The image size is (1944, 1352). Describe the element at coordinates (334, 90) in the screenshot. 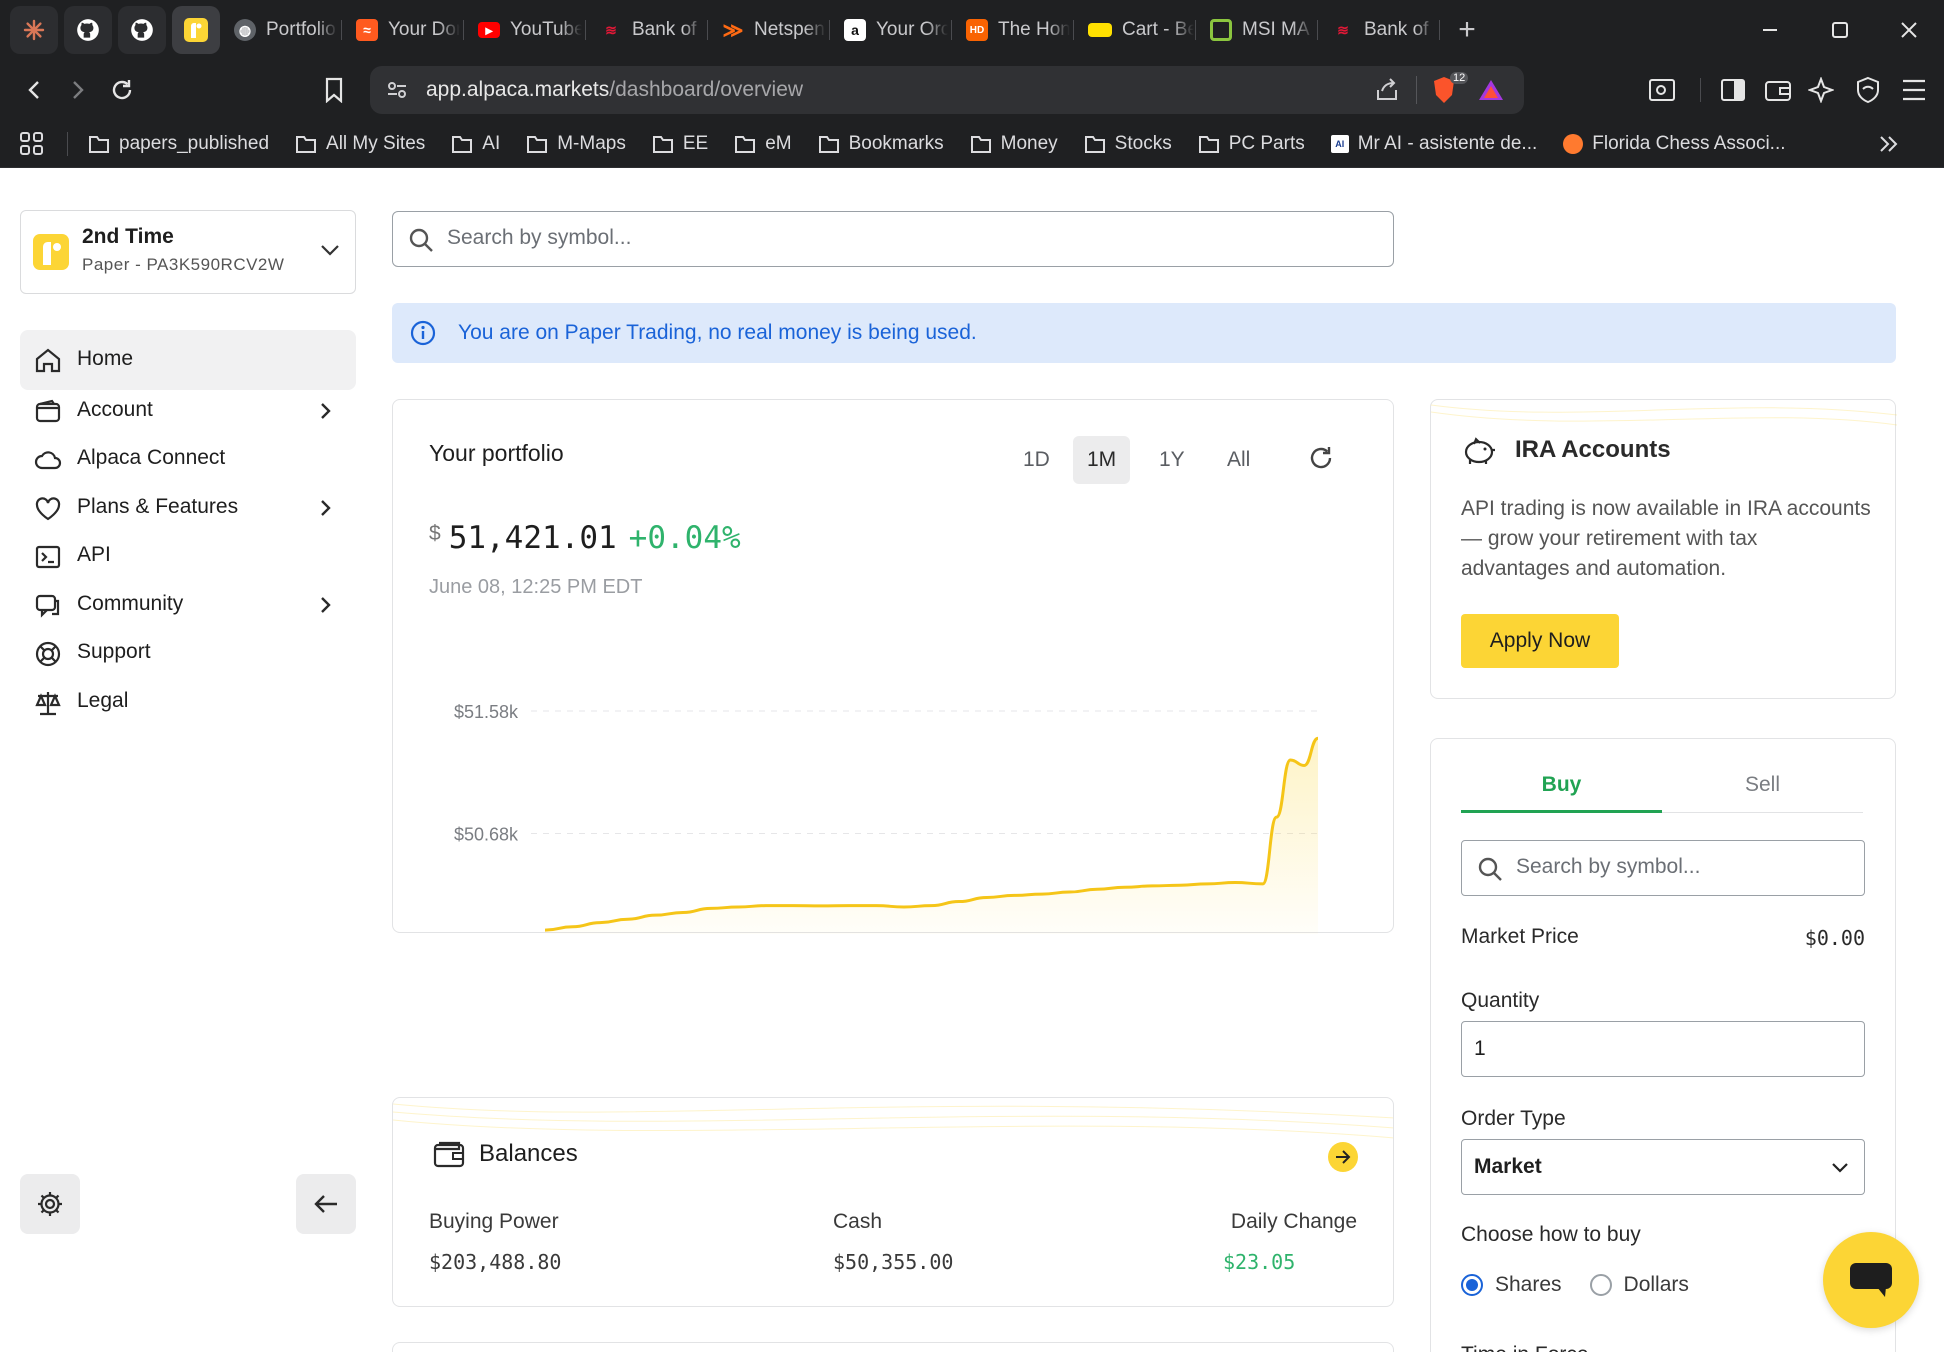

I see `bookmark-page-button` at that location.